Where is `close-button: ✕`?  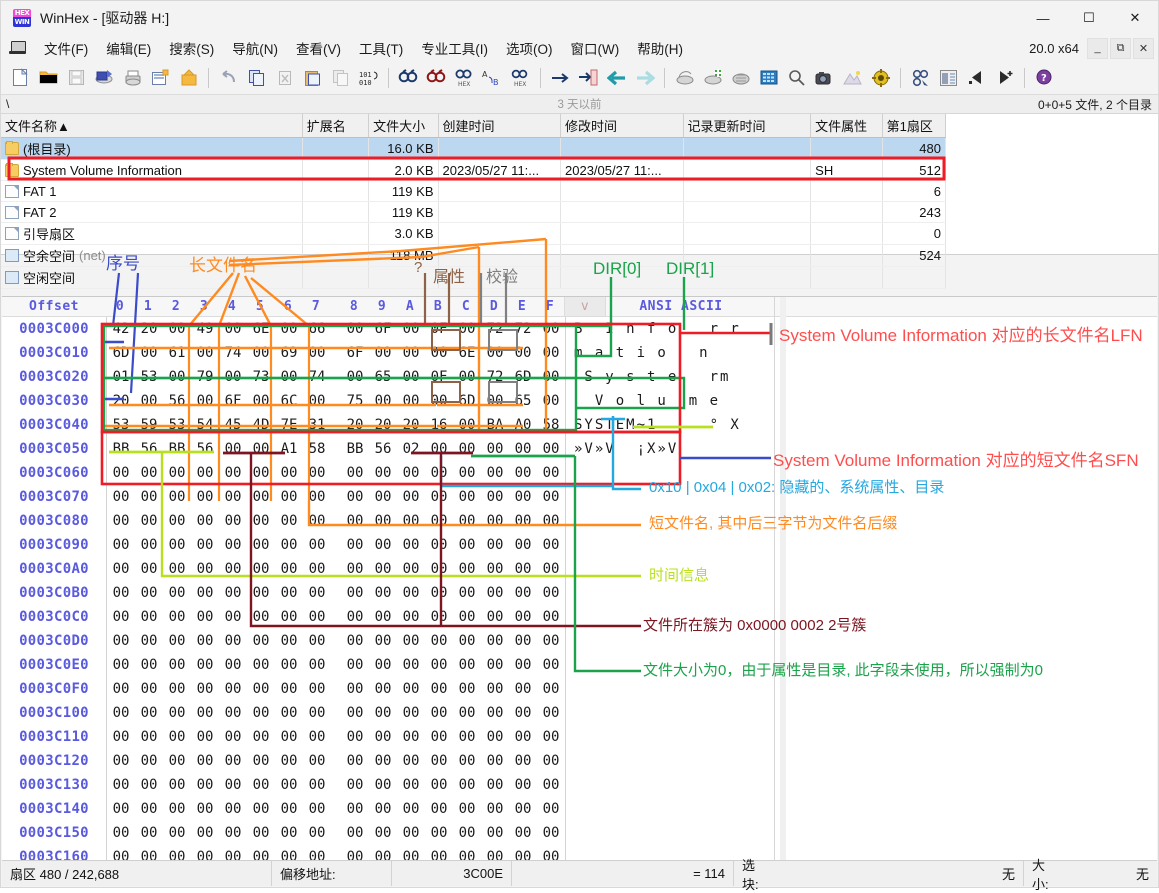 close-button: ✕ is located at coordinates (1135, 18).